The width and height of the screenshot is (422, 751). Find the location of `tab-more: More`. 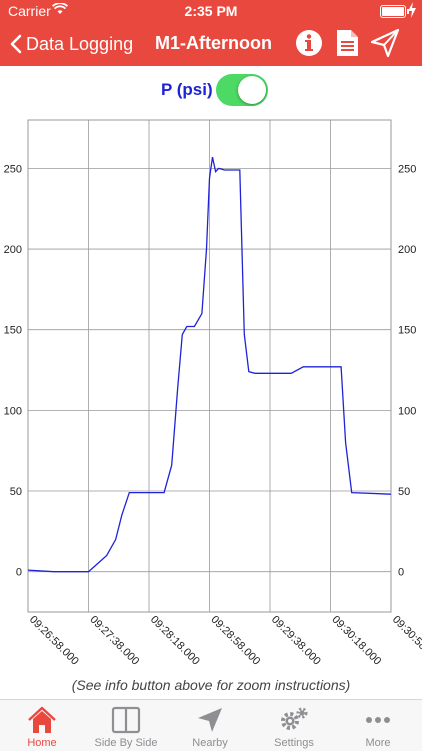

tab-more: More is located at coordinates (378, 725).